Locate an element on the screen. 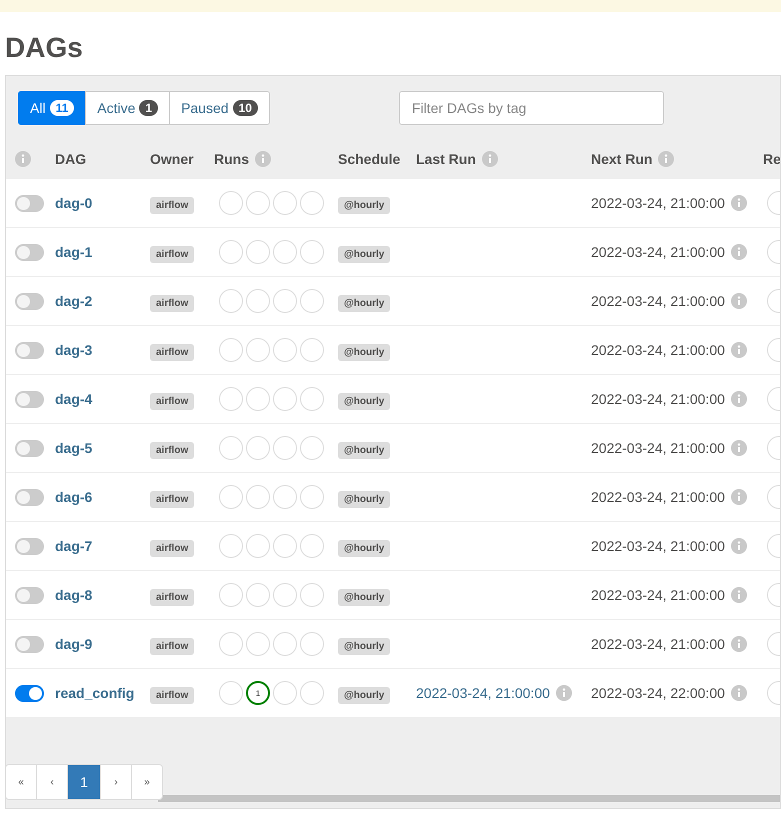  filter-button: All 11 is located at coordinates (52, 108).